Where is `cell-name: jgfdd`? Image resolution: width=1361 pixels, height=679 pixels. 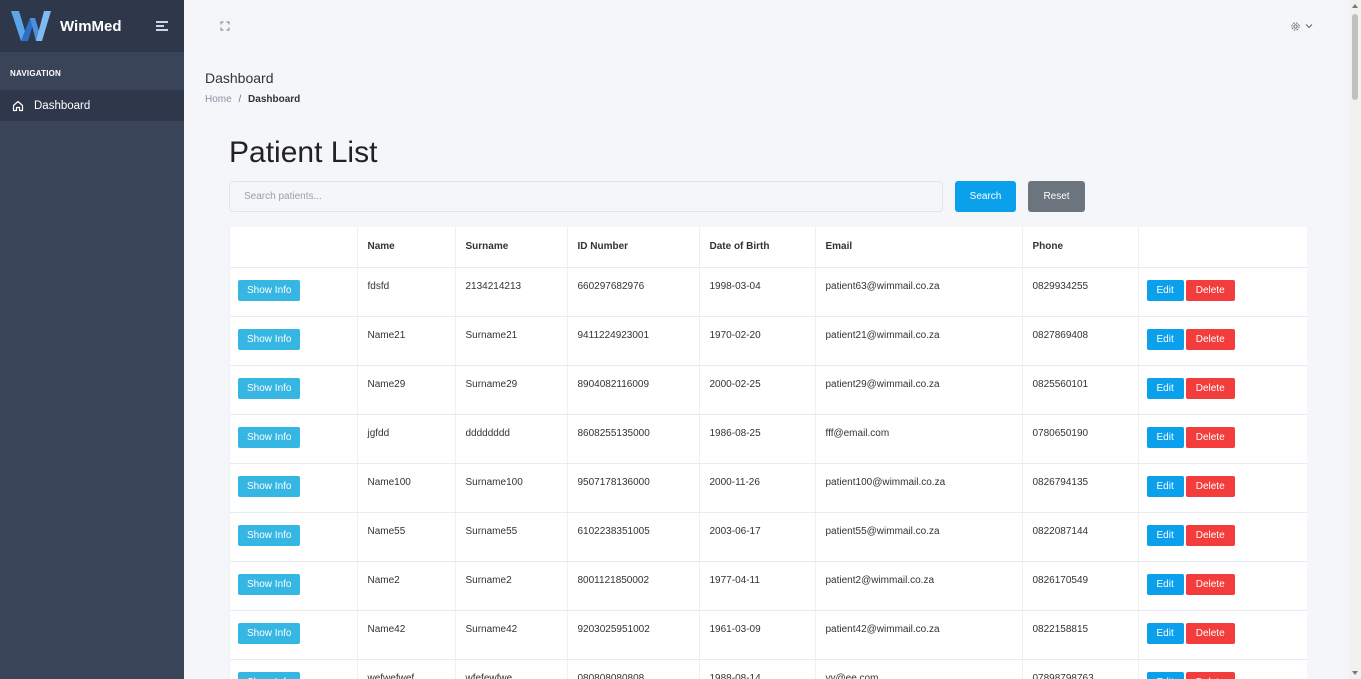
cell-name: jgfdd is located at coordinates (405, 439).